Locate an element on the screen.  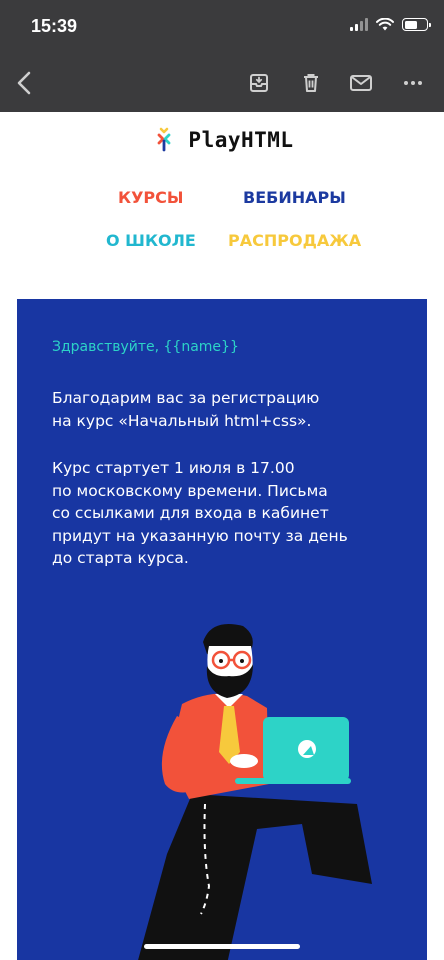
status-icons is located at coordinates (390, 24).